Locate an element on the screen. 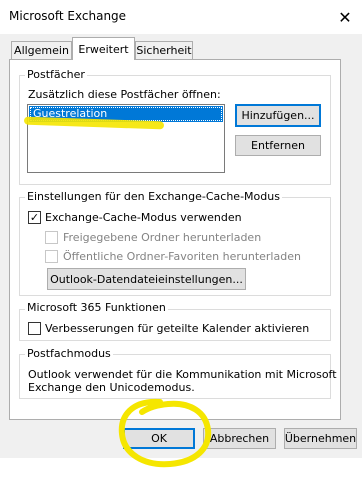 Image resolution: width=362 pixels, height=479 pixels. mailboxes-listbox: Guestrelation is located at coordinates (126, 138).